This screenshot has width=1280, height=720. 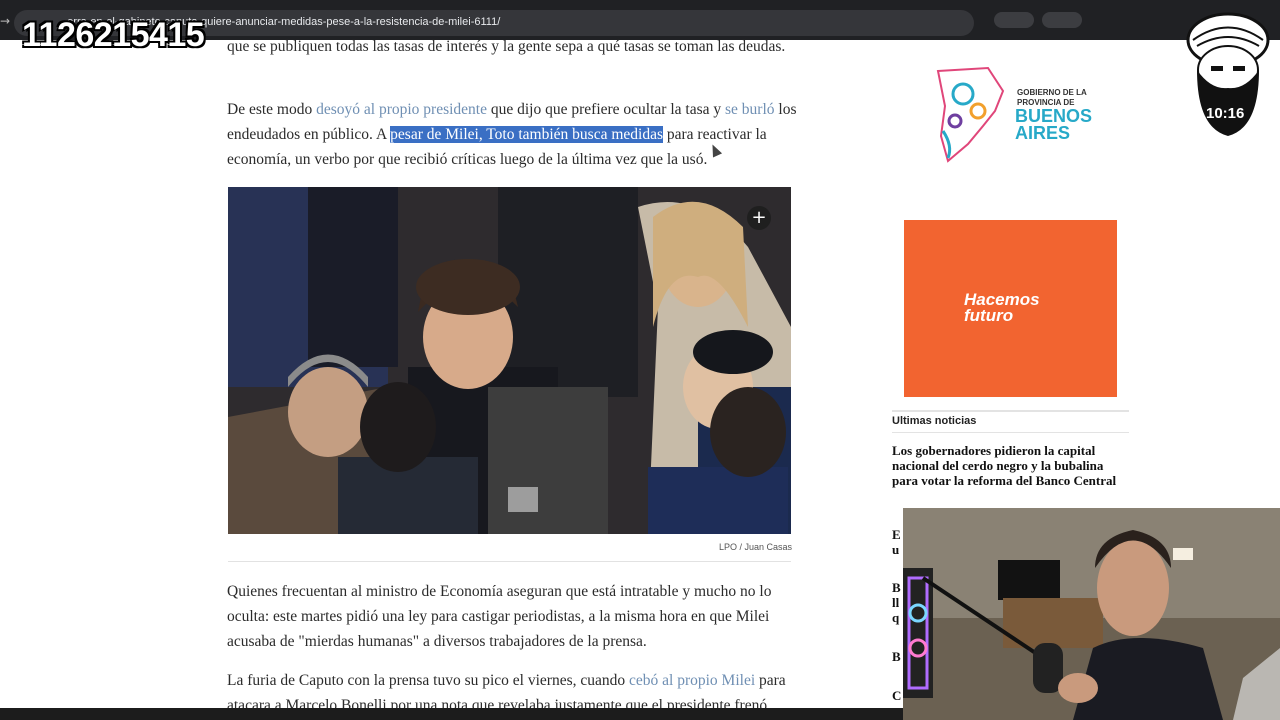 I want to click on expand-image-icon: +, so click(x=759, y=218).